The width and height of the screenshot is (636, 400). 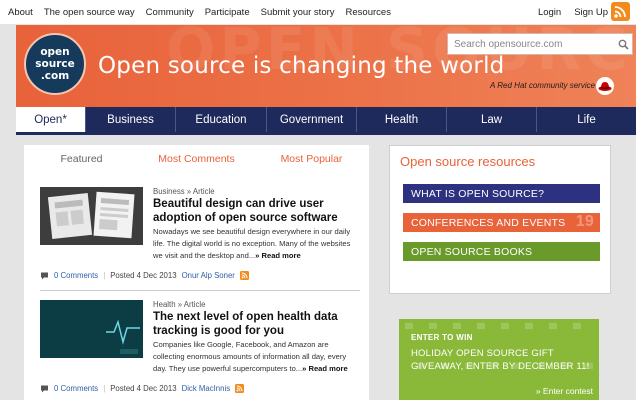 What do you see at coordinates (298, 12) in the screenshot?
I see `nav-link-submit-story: Submit your story` at bounding box center [298, 12].